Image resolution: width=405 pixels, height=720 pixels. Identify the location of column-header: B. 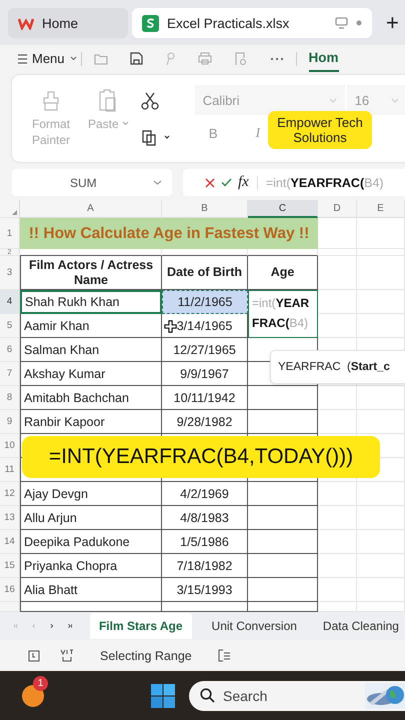
(205, 209).